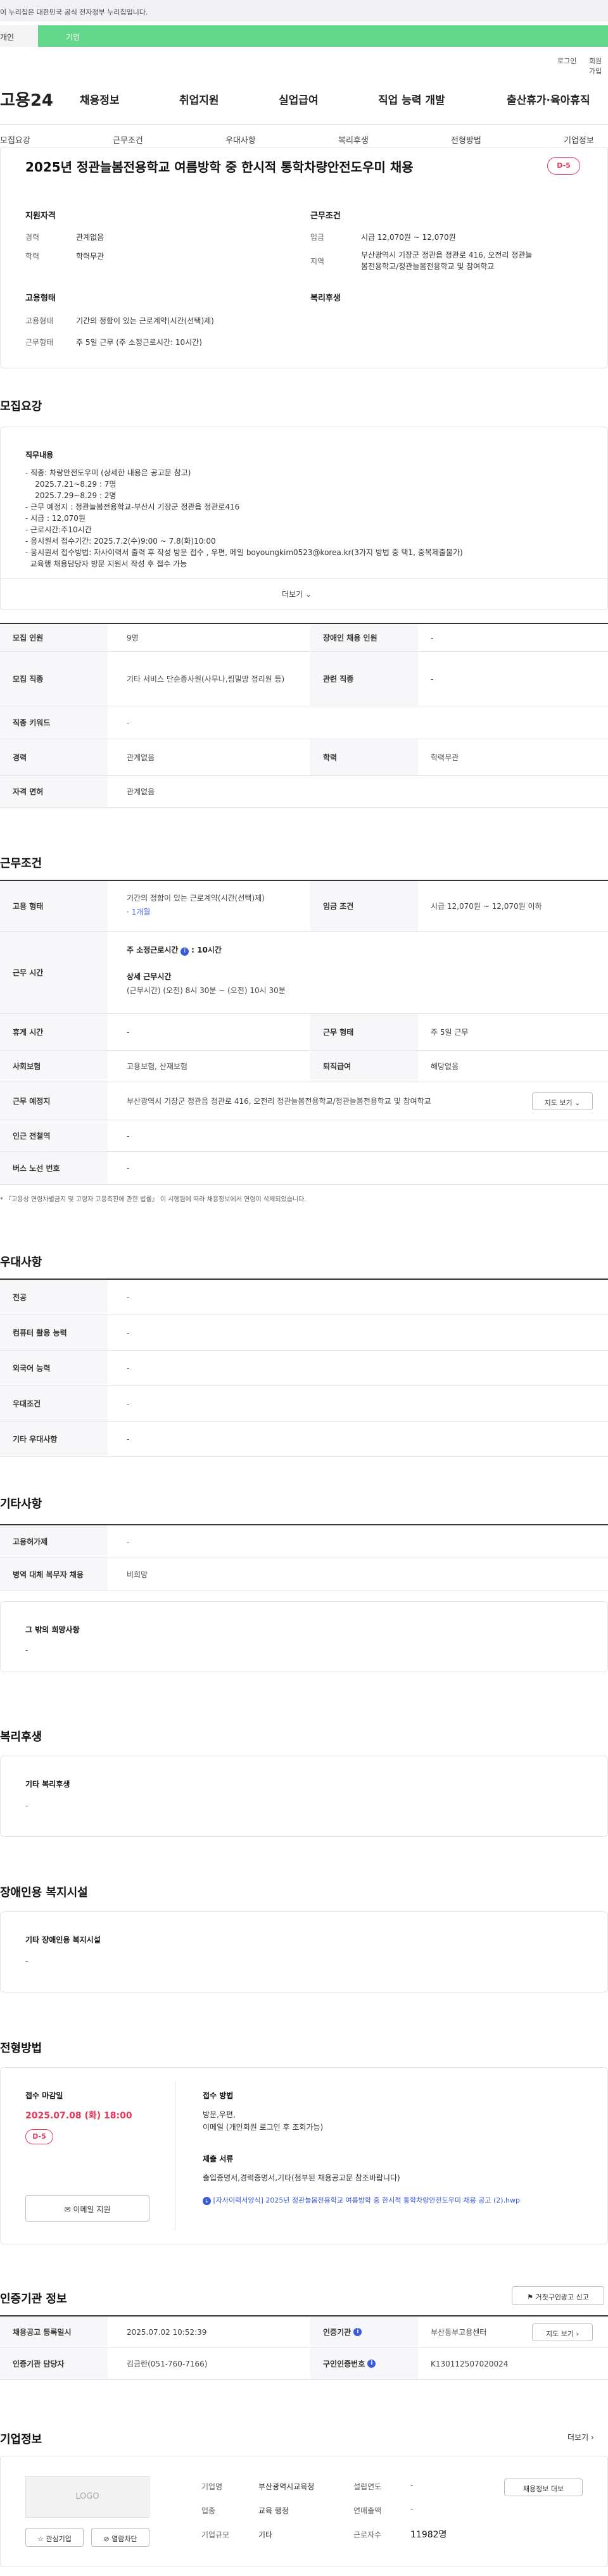 The image size is (608, 2576). What do you see at coordinates (21, 1262) in the screenshot?
I see `section-title-pref: 우대사항` at bounding box center [21, 1262].